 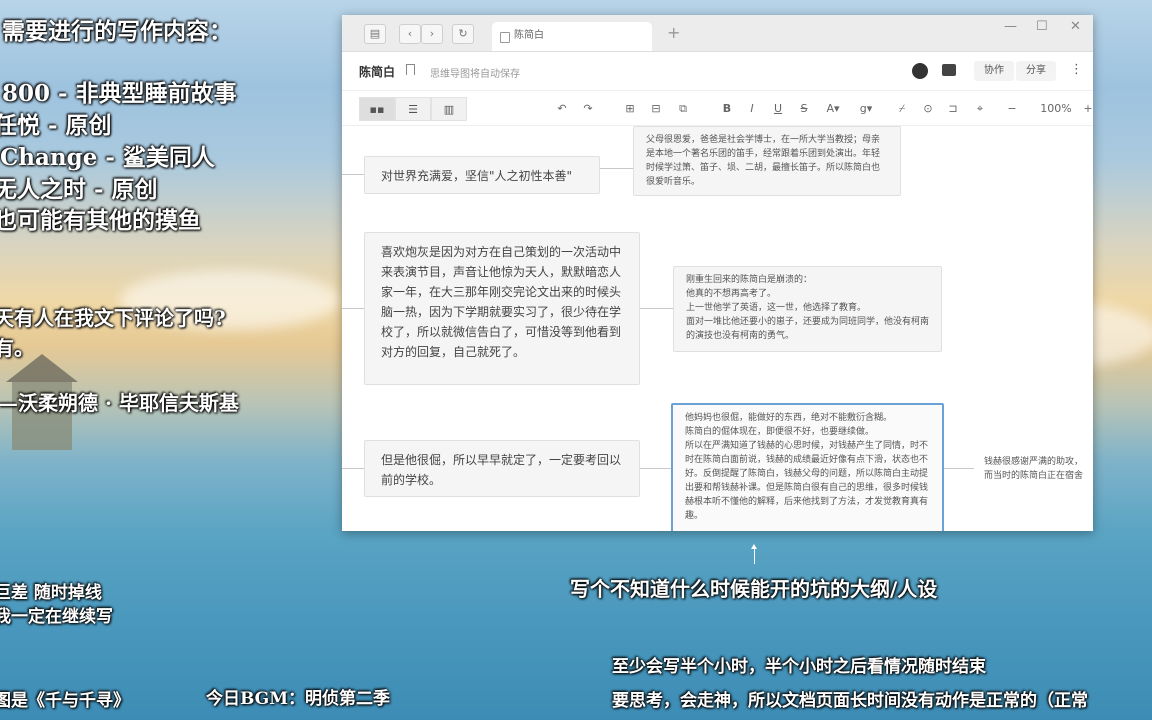 I want to click on add-sibling-icon: ⊟, so click(x=656, y=109).